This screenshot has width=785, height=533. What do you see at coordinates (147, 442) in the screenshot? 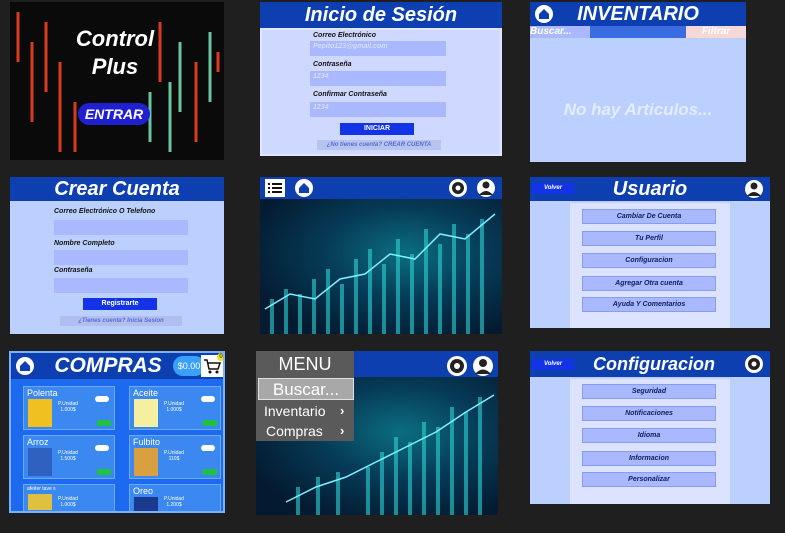
I see `product-name: Fulbito` at bounding box center [147, 442].